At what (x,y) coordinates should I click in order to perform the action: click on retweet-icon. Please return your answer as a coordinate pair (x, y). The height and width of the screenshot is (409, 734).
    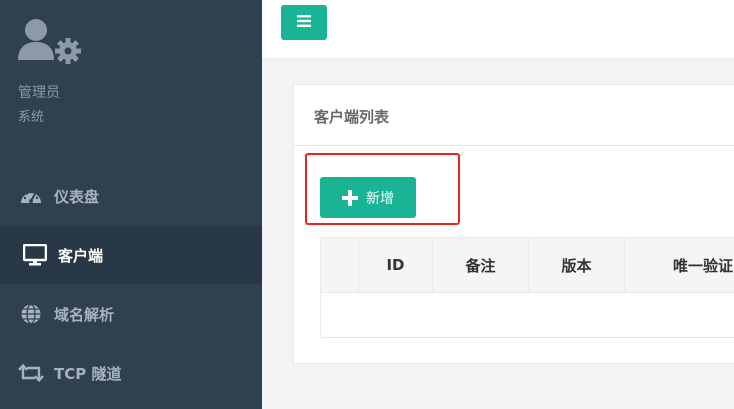
    Looking at the image, I should click on (31, 373).